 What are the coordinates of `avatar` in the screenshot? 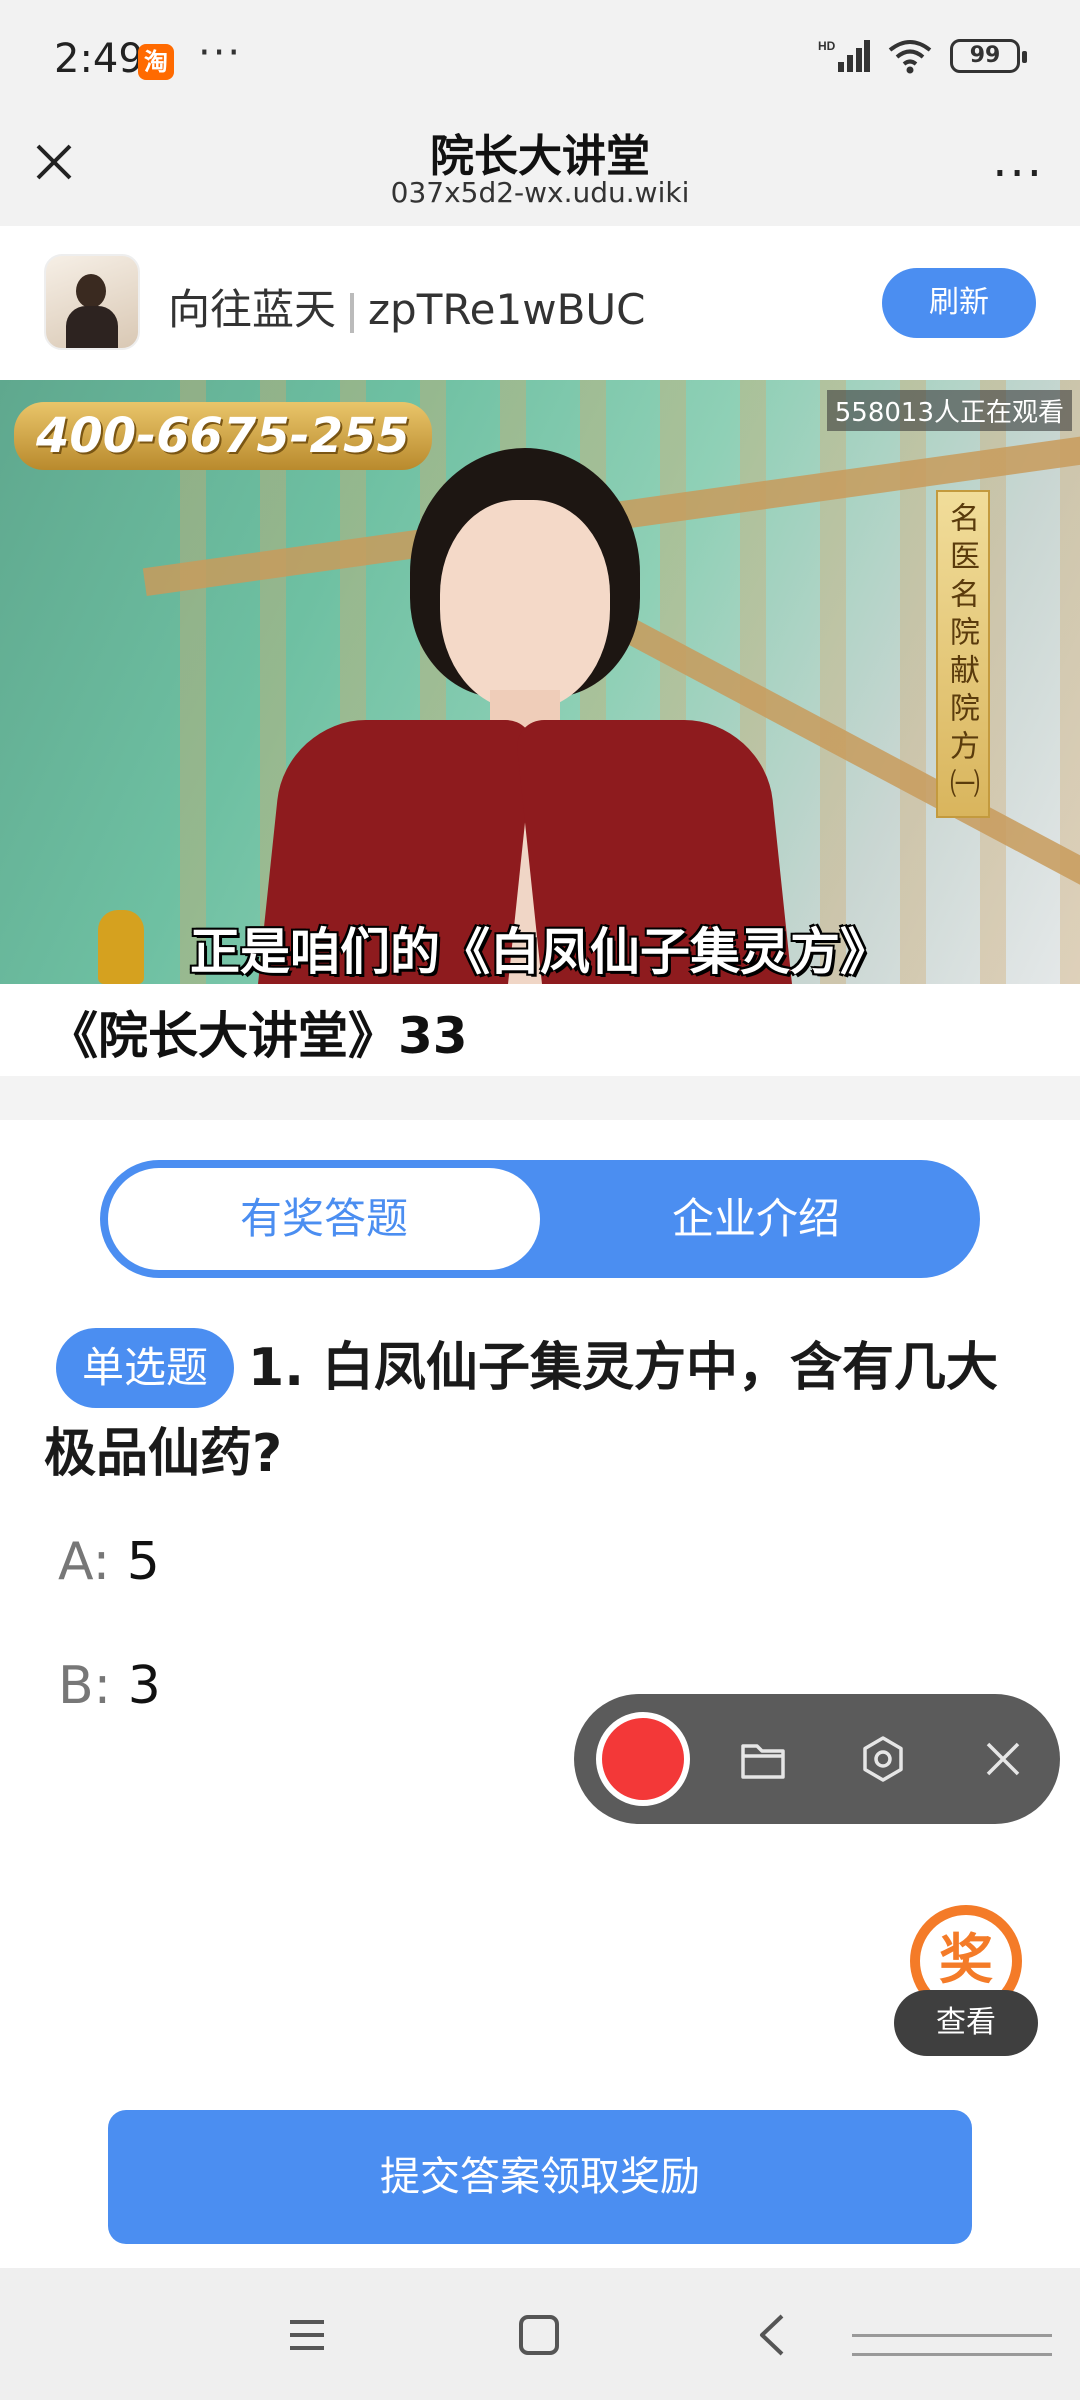 It's located at (92, 302).